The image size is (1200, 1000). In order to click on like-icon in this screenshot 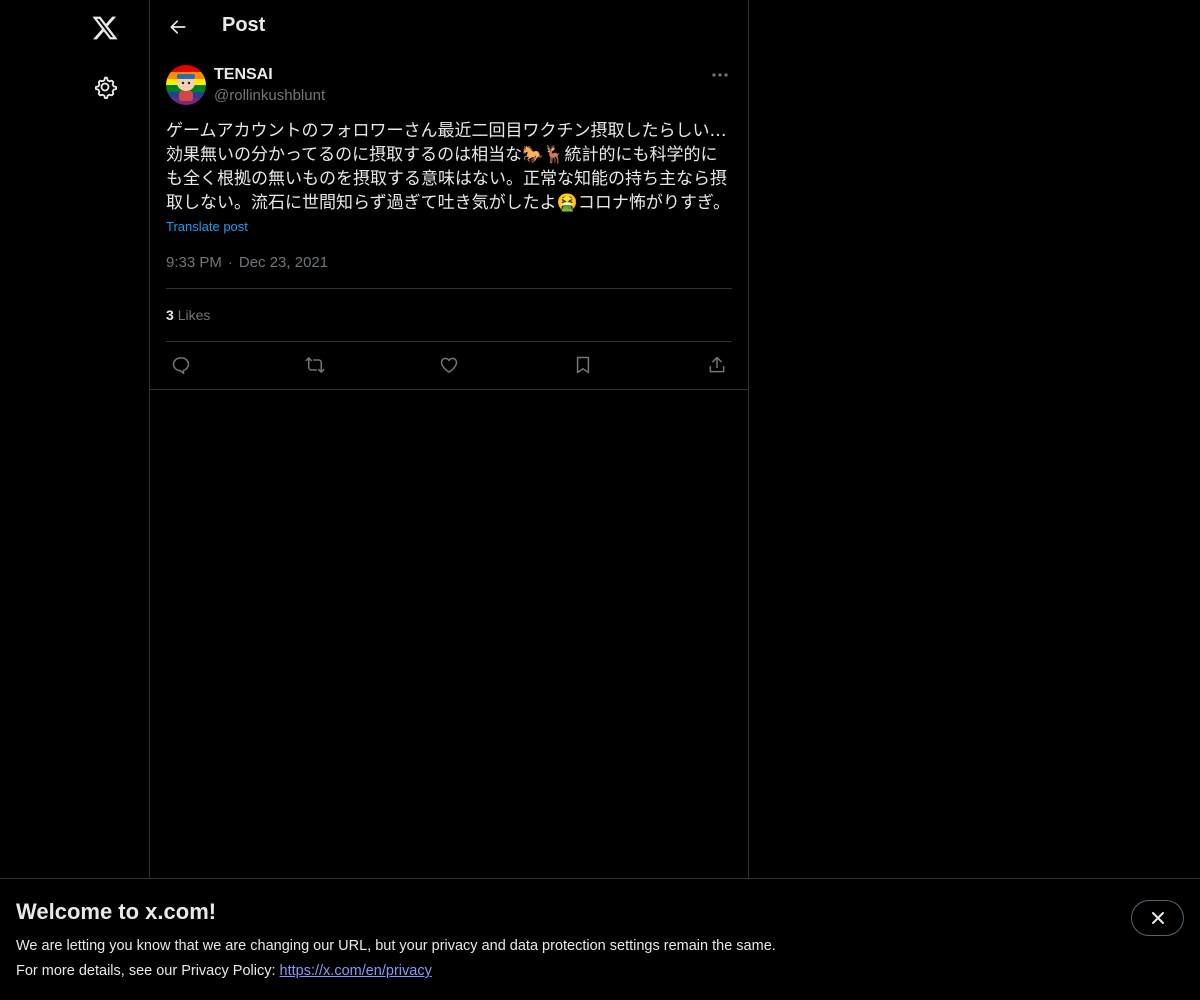, I will do `click(449, 365)`.